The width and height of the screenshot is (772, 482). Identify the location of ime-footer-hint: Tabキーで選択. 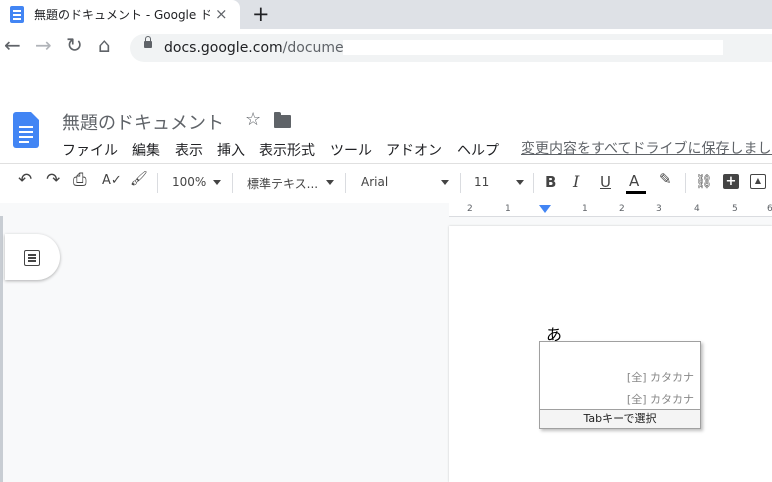
(620, 418).